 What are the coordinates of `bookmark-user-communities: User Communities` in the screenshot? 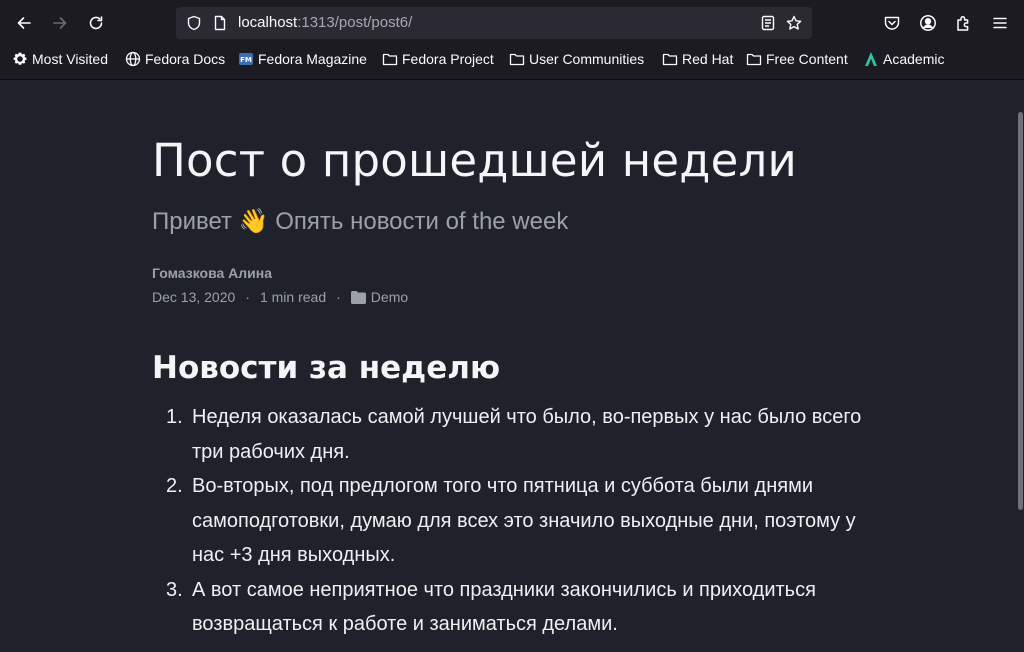 It's located at (576, 59).